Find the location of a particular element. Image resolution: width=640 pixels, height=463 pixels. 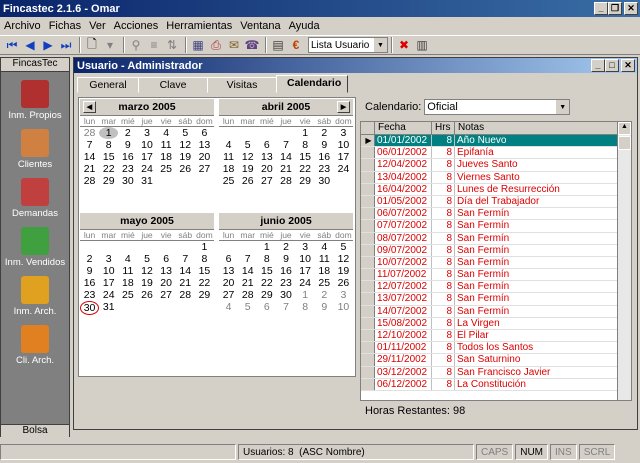

table-row: ▶ 01/01/2002 8 Año Nuevo is located at coordinates (496, 141).